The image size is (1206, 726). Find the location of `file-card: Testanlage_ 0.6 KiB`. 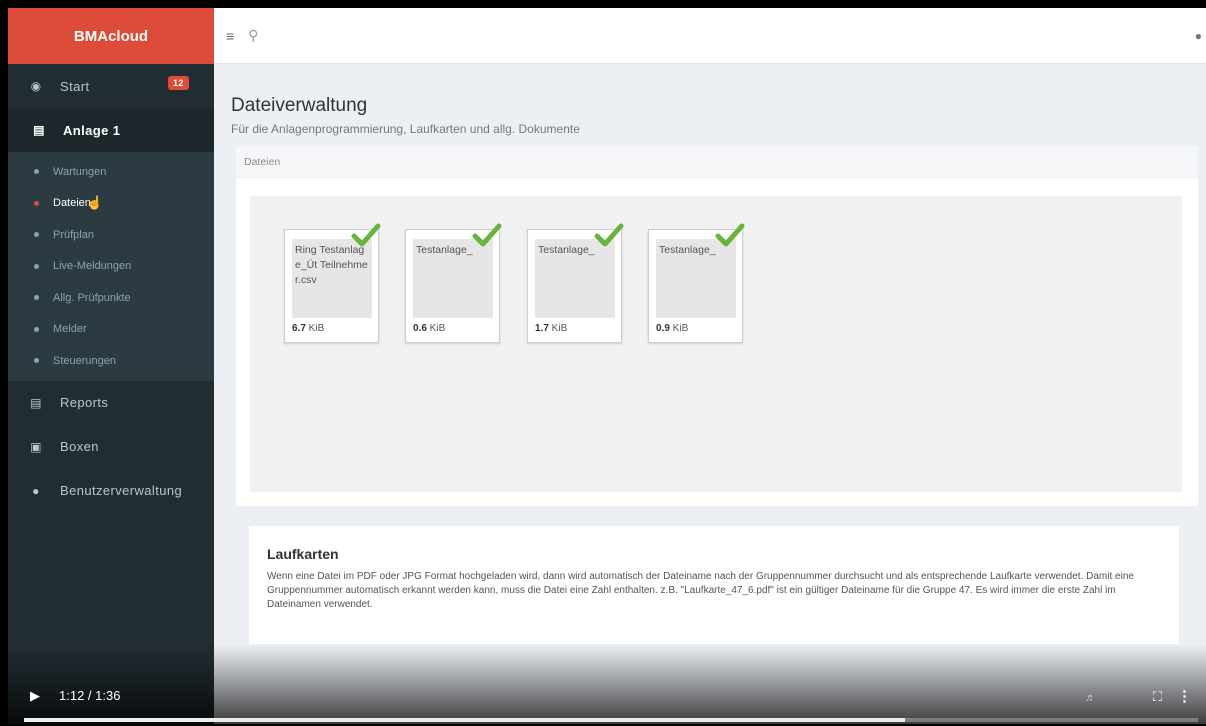

file-card: Testanlage_ 0.6 KiB is located at coordinates (453, 283).